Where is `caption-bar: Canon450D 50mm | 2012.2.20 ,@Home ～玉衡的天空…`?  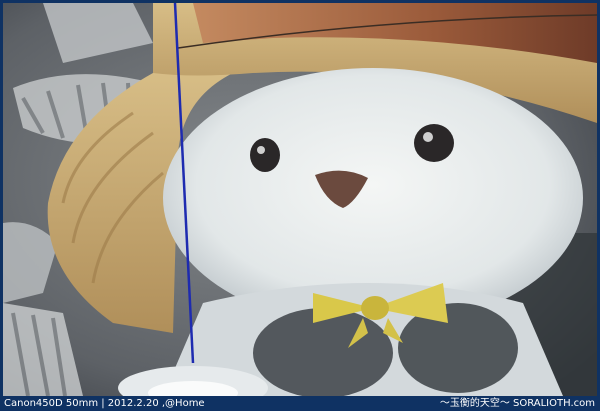
caption-bar: Canon450D 50mm | 2012.2.20 ,@Home ～玉衡的天空… is located at coordinates (300, 403).